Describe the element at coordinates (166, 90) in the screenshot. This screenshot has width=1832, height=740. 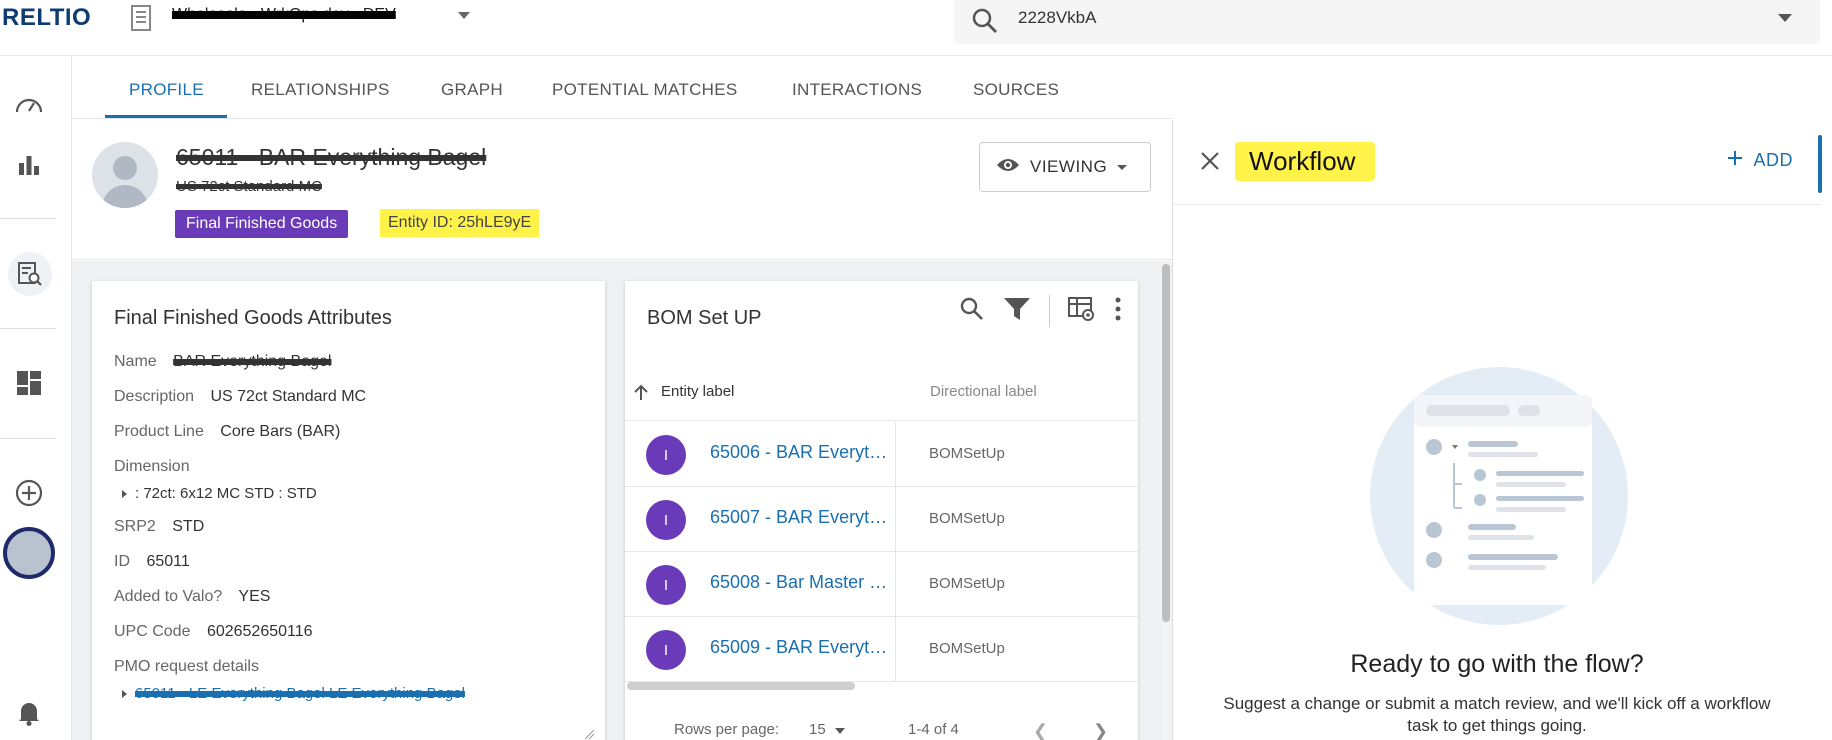
I see `tab-profile: PROFILE` at that location.